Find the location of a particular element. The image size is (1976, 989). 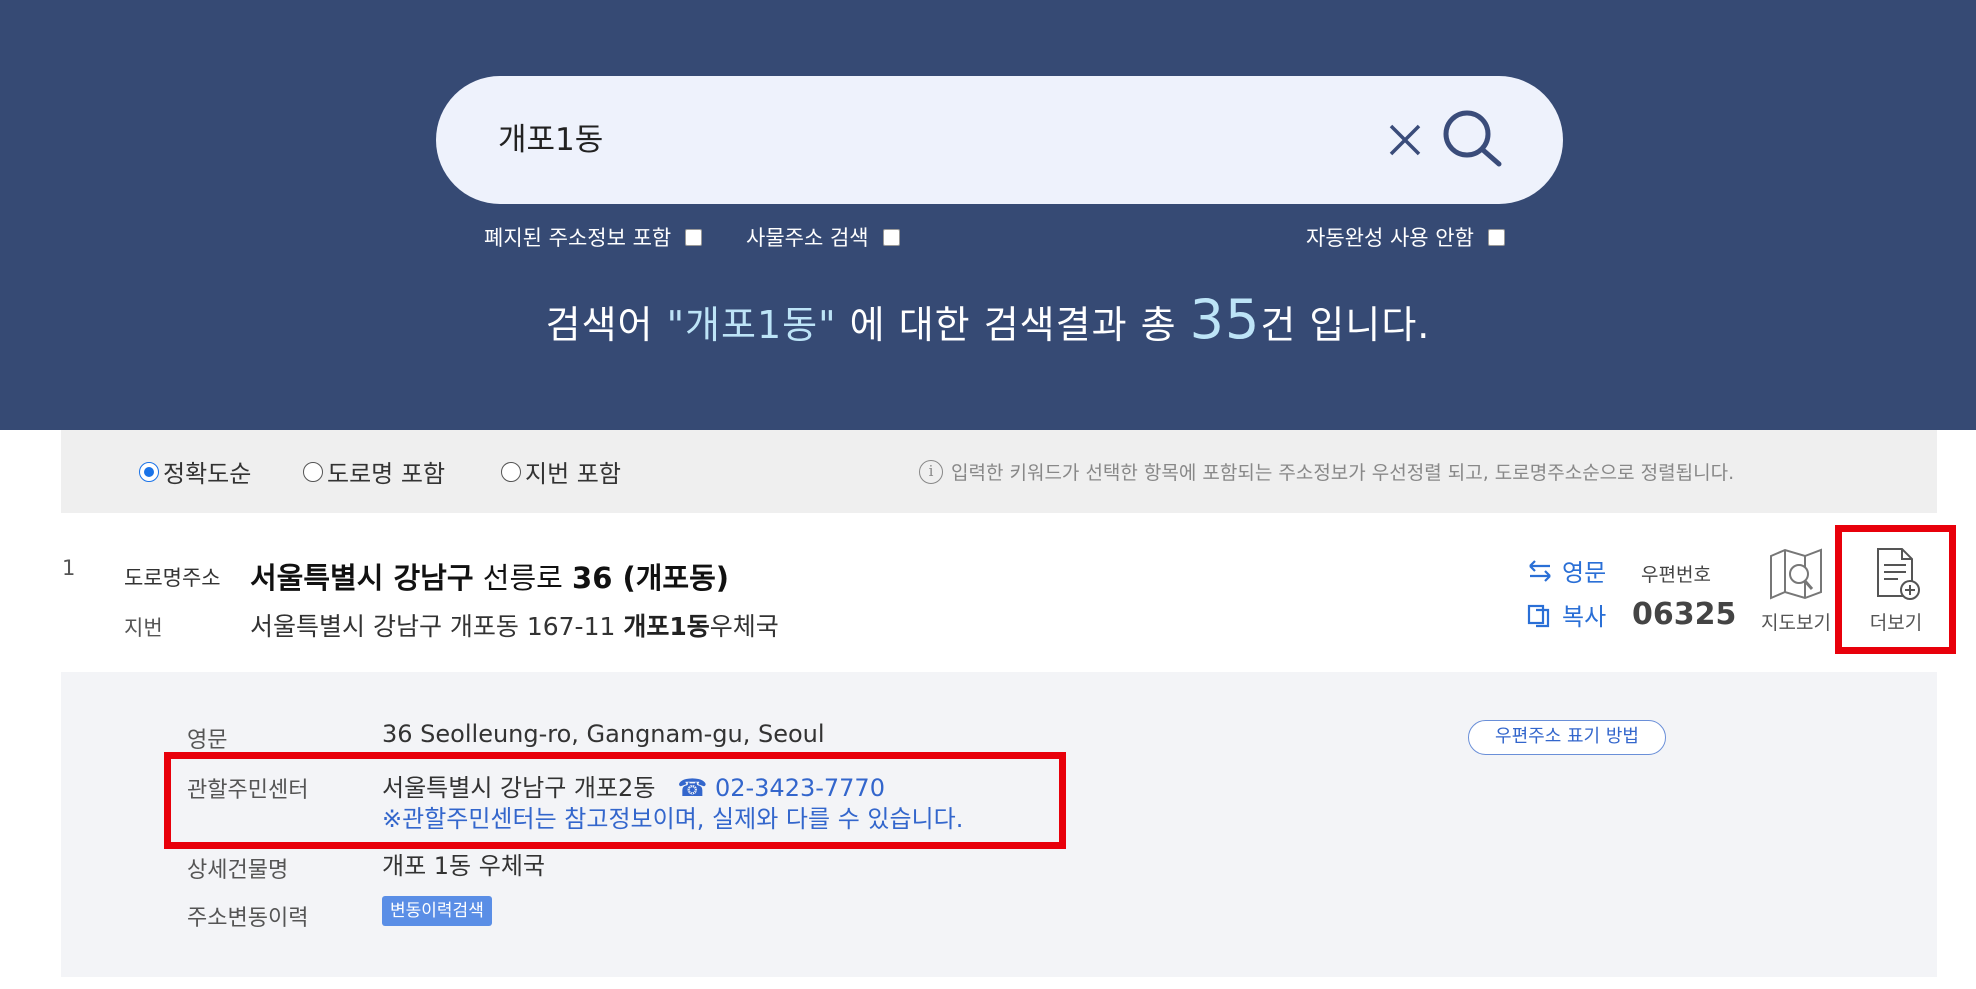

result-summary: 검색어 "개포1동" 에 대한 검색결과 총 35건 입니다. is located at coordinates (988, 319).